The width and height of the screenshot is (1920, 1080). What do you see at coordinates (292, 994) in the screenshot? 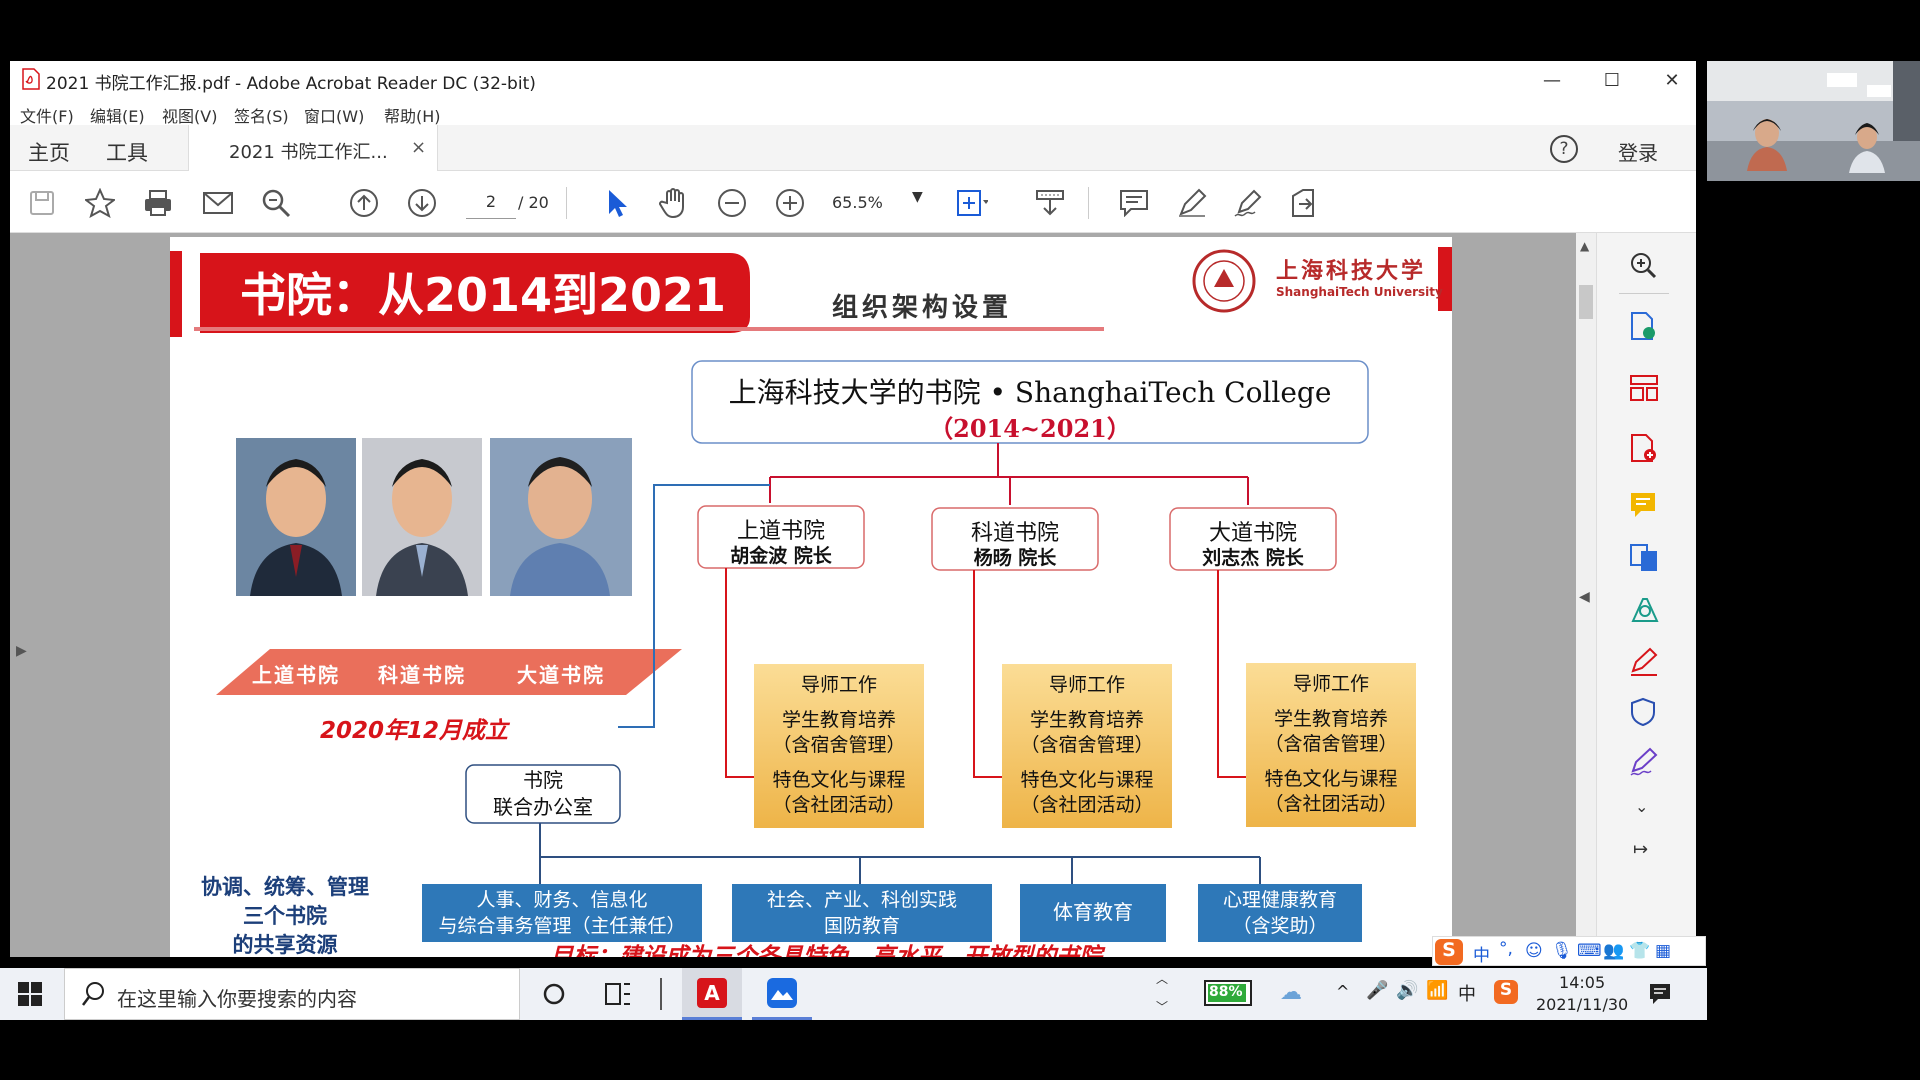
I see `taskbar-search-box: 在这里输入你要搜索的内容` at bounding box center [292, 994].